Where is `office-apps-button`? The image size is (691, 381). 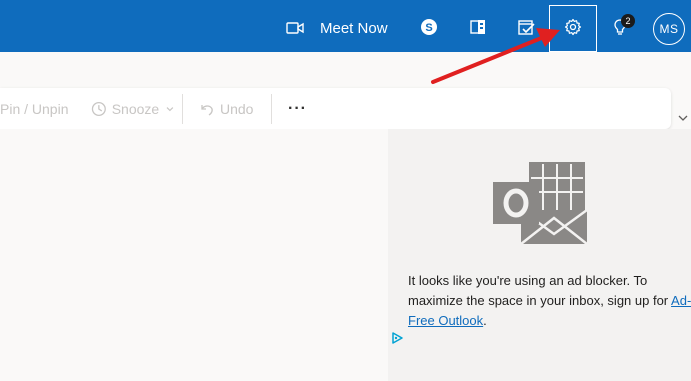 office-apps-button is located at coordinates (478, 27).